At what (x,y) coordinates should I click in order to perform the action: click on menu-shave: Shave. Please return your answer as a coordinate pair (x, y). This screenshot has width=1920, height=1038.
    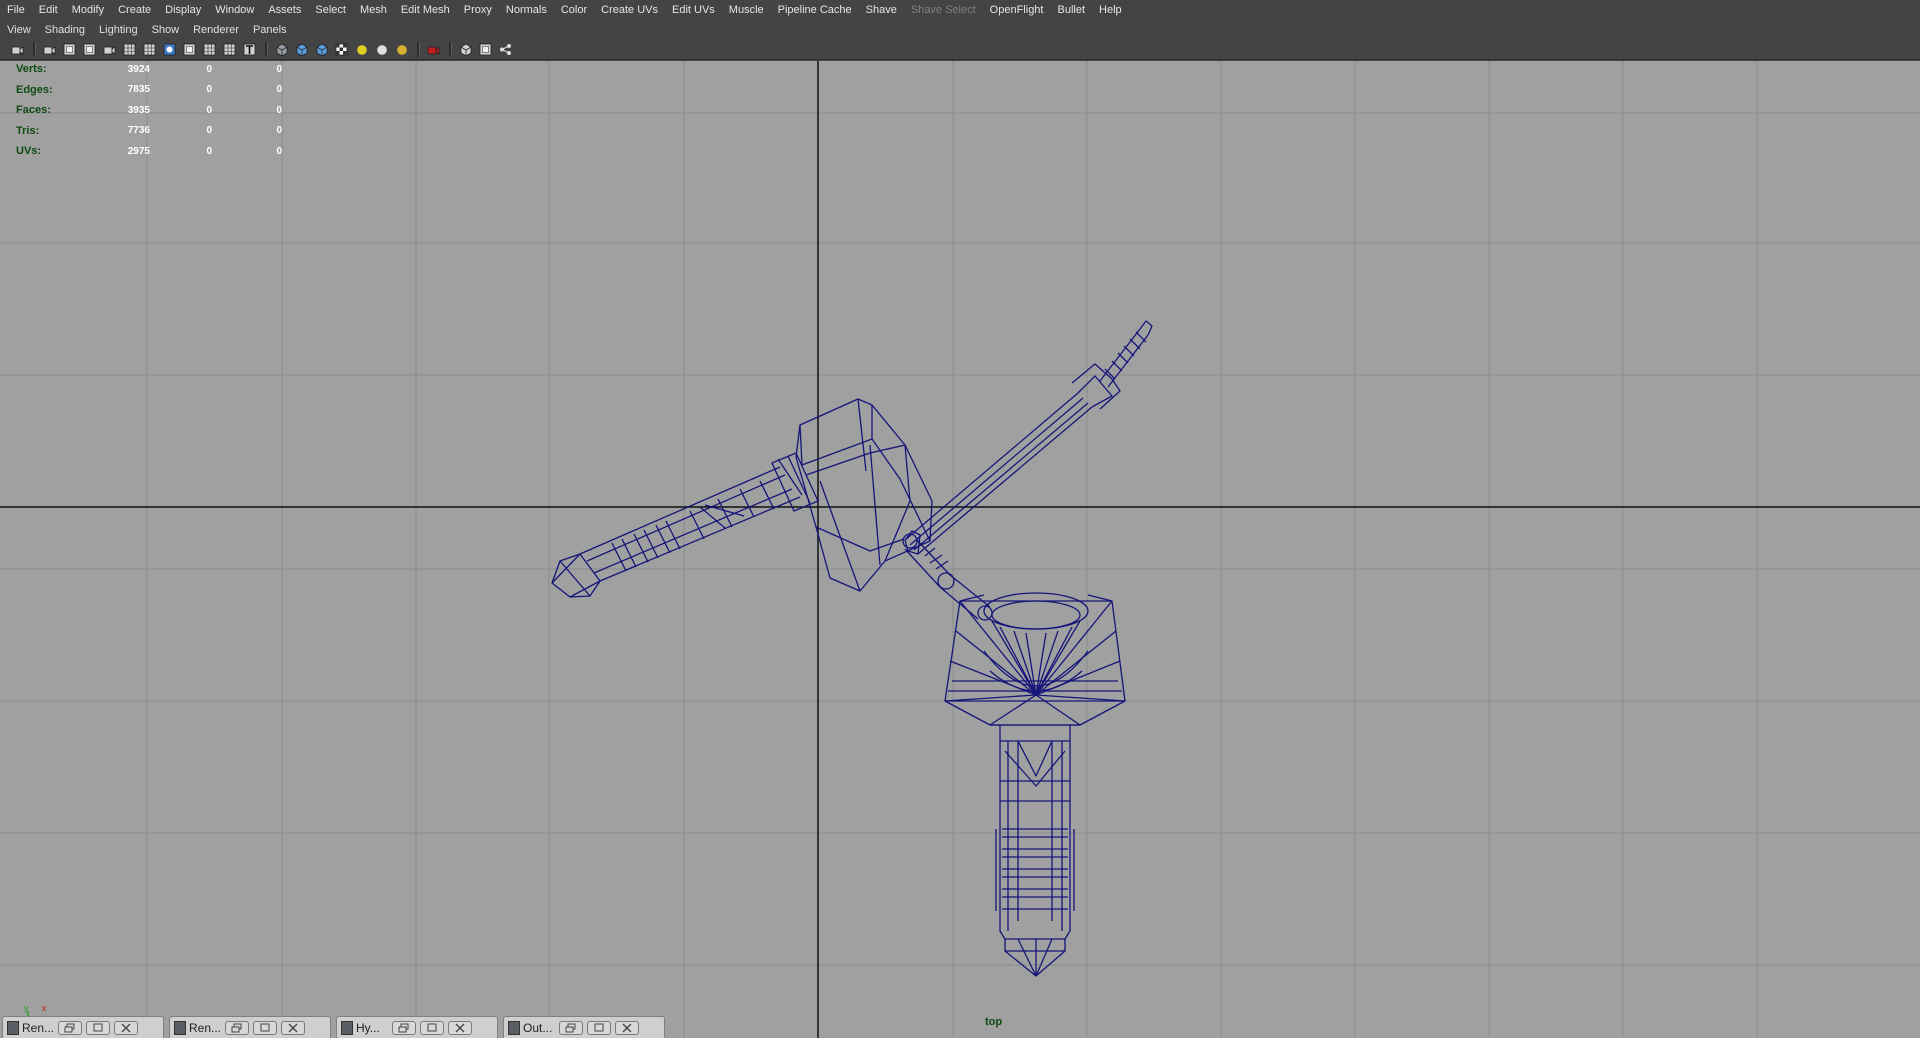
    Looking at the image, I should click on (881, 10).